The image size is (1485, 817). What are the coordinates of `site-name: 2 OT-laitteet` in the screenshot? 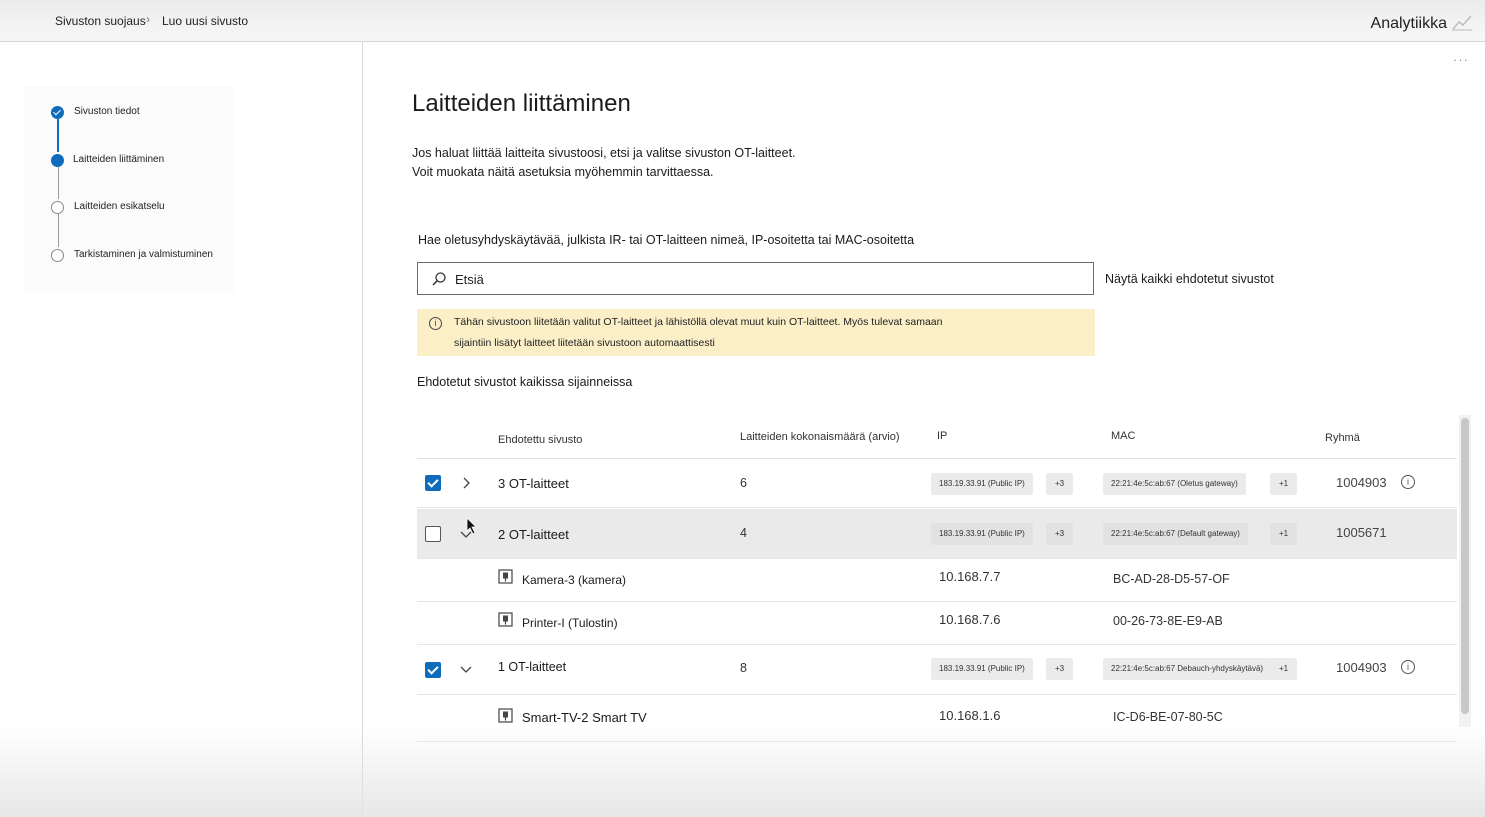 It's located at (533, 534).